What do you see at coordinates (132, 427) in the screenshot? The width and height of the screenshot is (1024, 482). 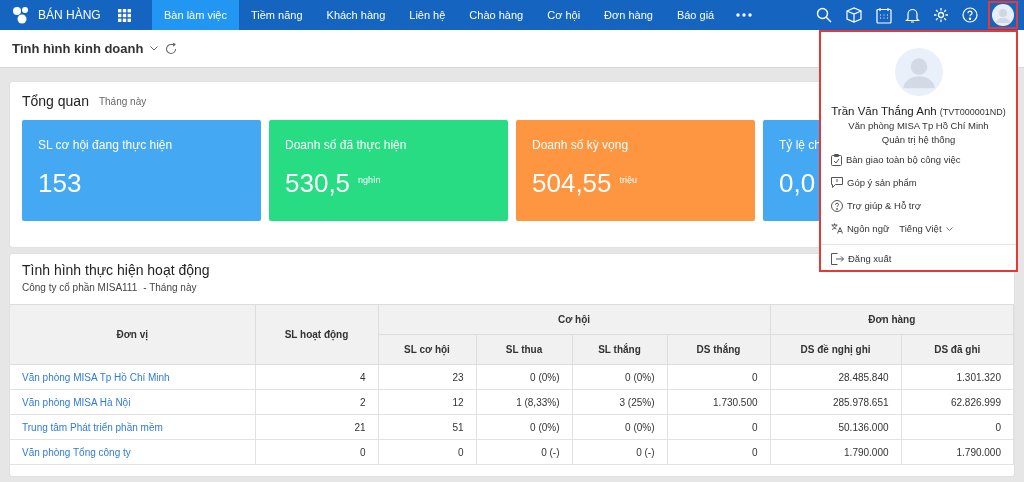 I see `unit-link: Trung tâm Phát triển phần mềm` at bounding box center [132, 427].